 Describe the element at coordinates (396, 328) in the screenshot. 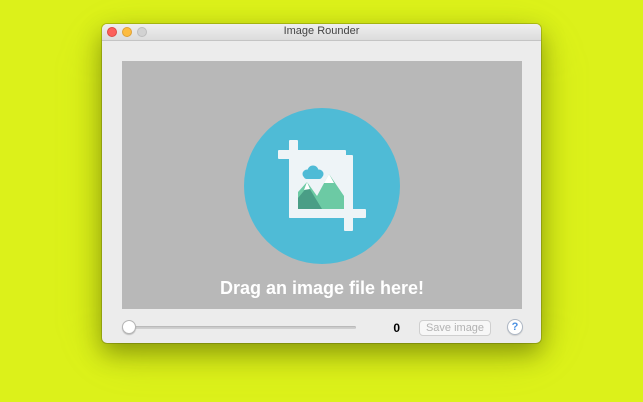

I see `radius-value-label: 0` at that location.